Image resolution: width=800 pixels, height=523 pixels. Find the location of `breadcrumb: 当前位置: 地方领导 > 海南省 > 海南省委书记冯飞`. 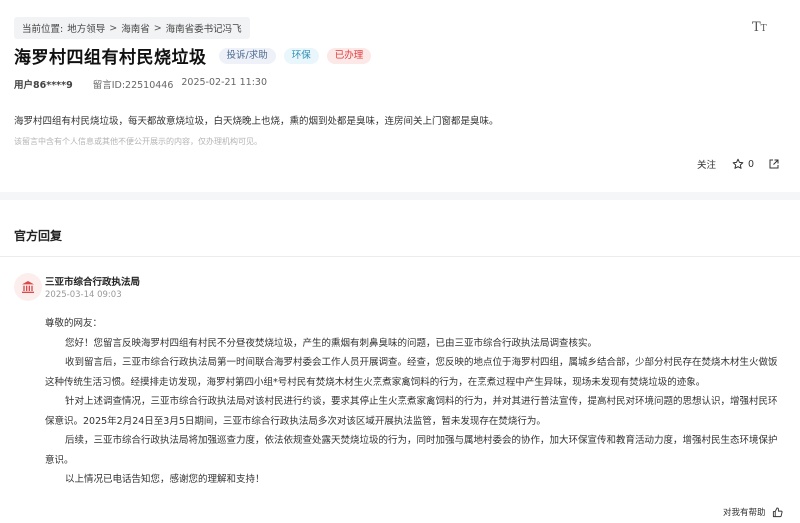

breadcrumb: 当前位置: 地方领导 > 海南省 > 海南省委书记冯飞 is located at coordinates (132, 28).